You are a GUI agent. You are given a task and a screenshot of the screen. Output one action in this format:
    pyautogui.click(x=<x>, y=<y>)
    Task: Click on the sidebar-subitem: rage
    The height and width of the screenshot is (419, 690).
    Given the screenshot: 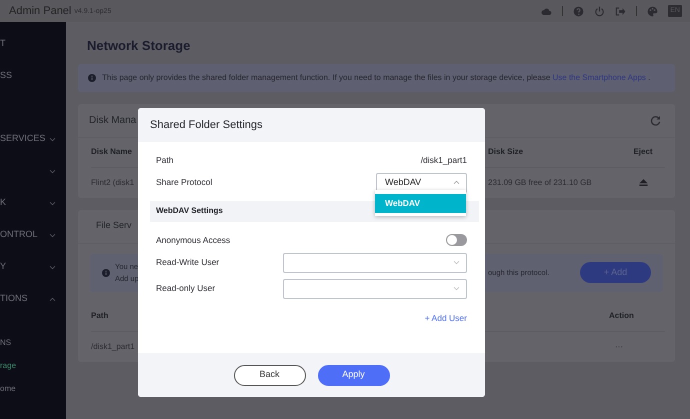 What is the action you would take?
    pyautogui.click(x=8, y=366)
    